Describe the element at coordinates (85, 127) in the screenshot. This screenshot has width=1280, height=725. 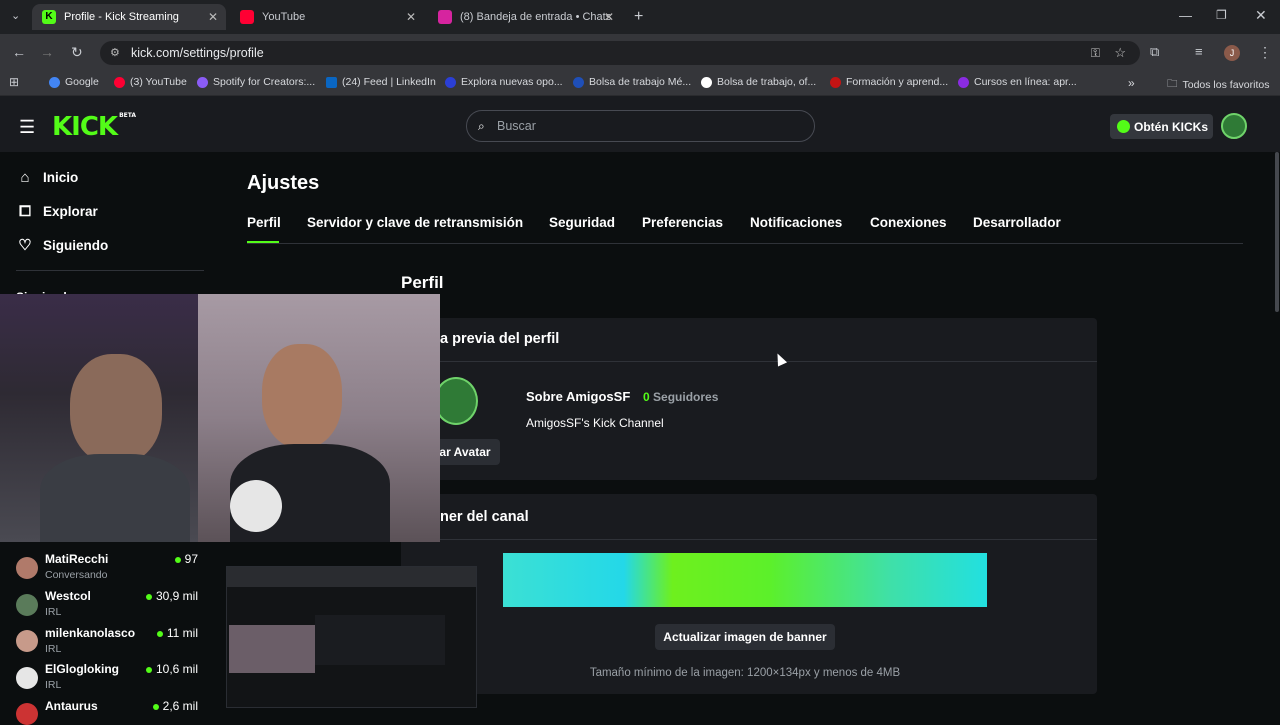
I see `logo-text: KICK` at that location.